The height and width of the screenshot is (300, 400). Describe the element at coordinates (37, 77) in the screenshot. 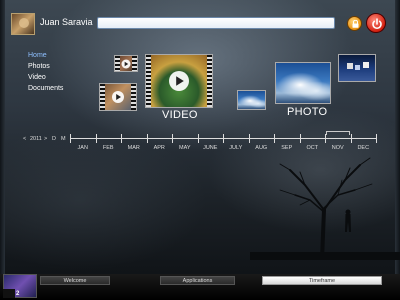

I see `nav-item-video: Video` at that location.